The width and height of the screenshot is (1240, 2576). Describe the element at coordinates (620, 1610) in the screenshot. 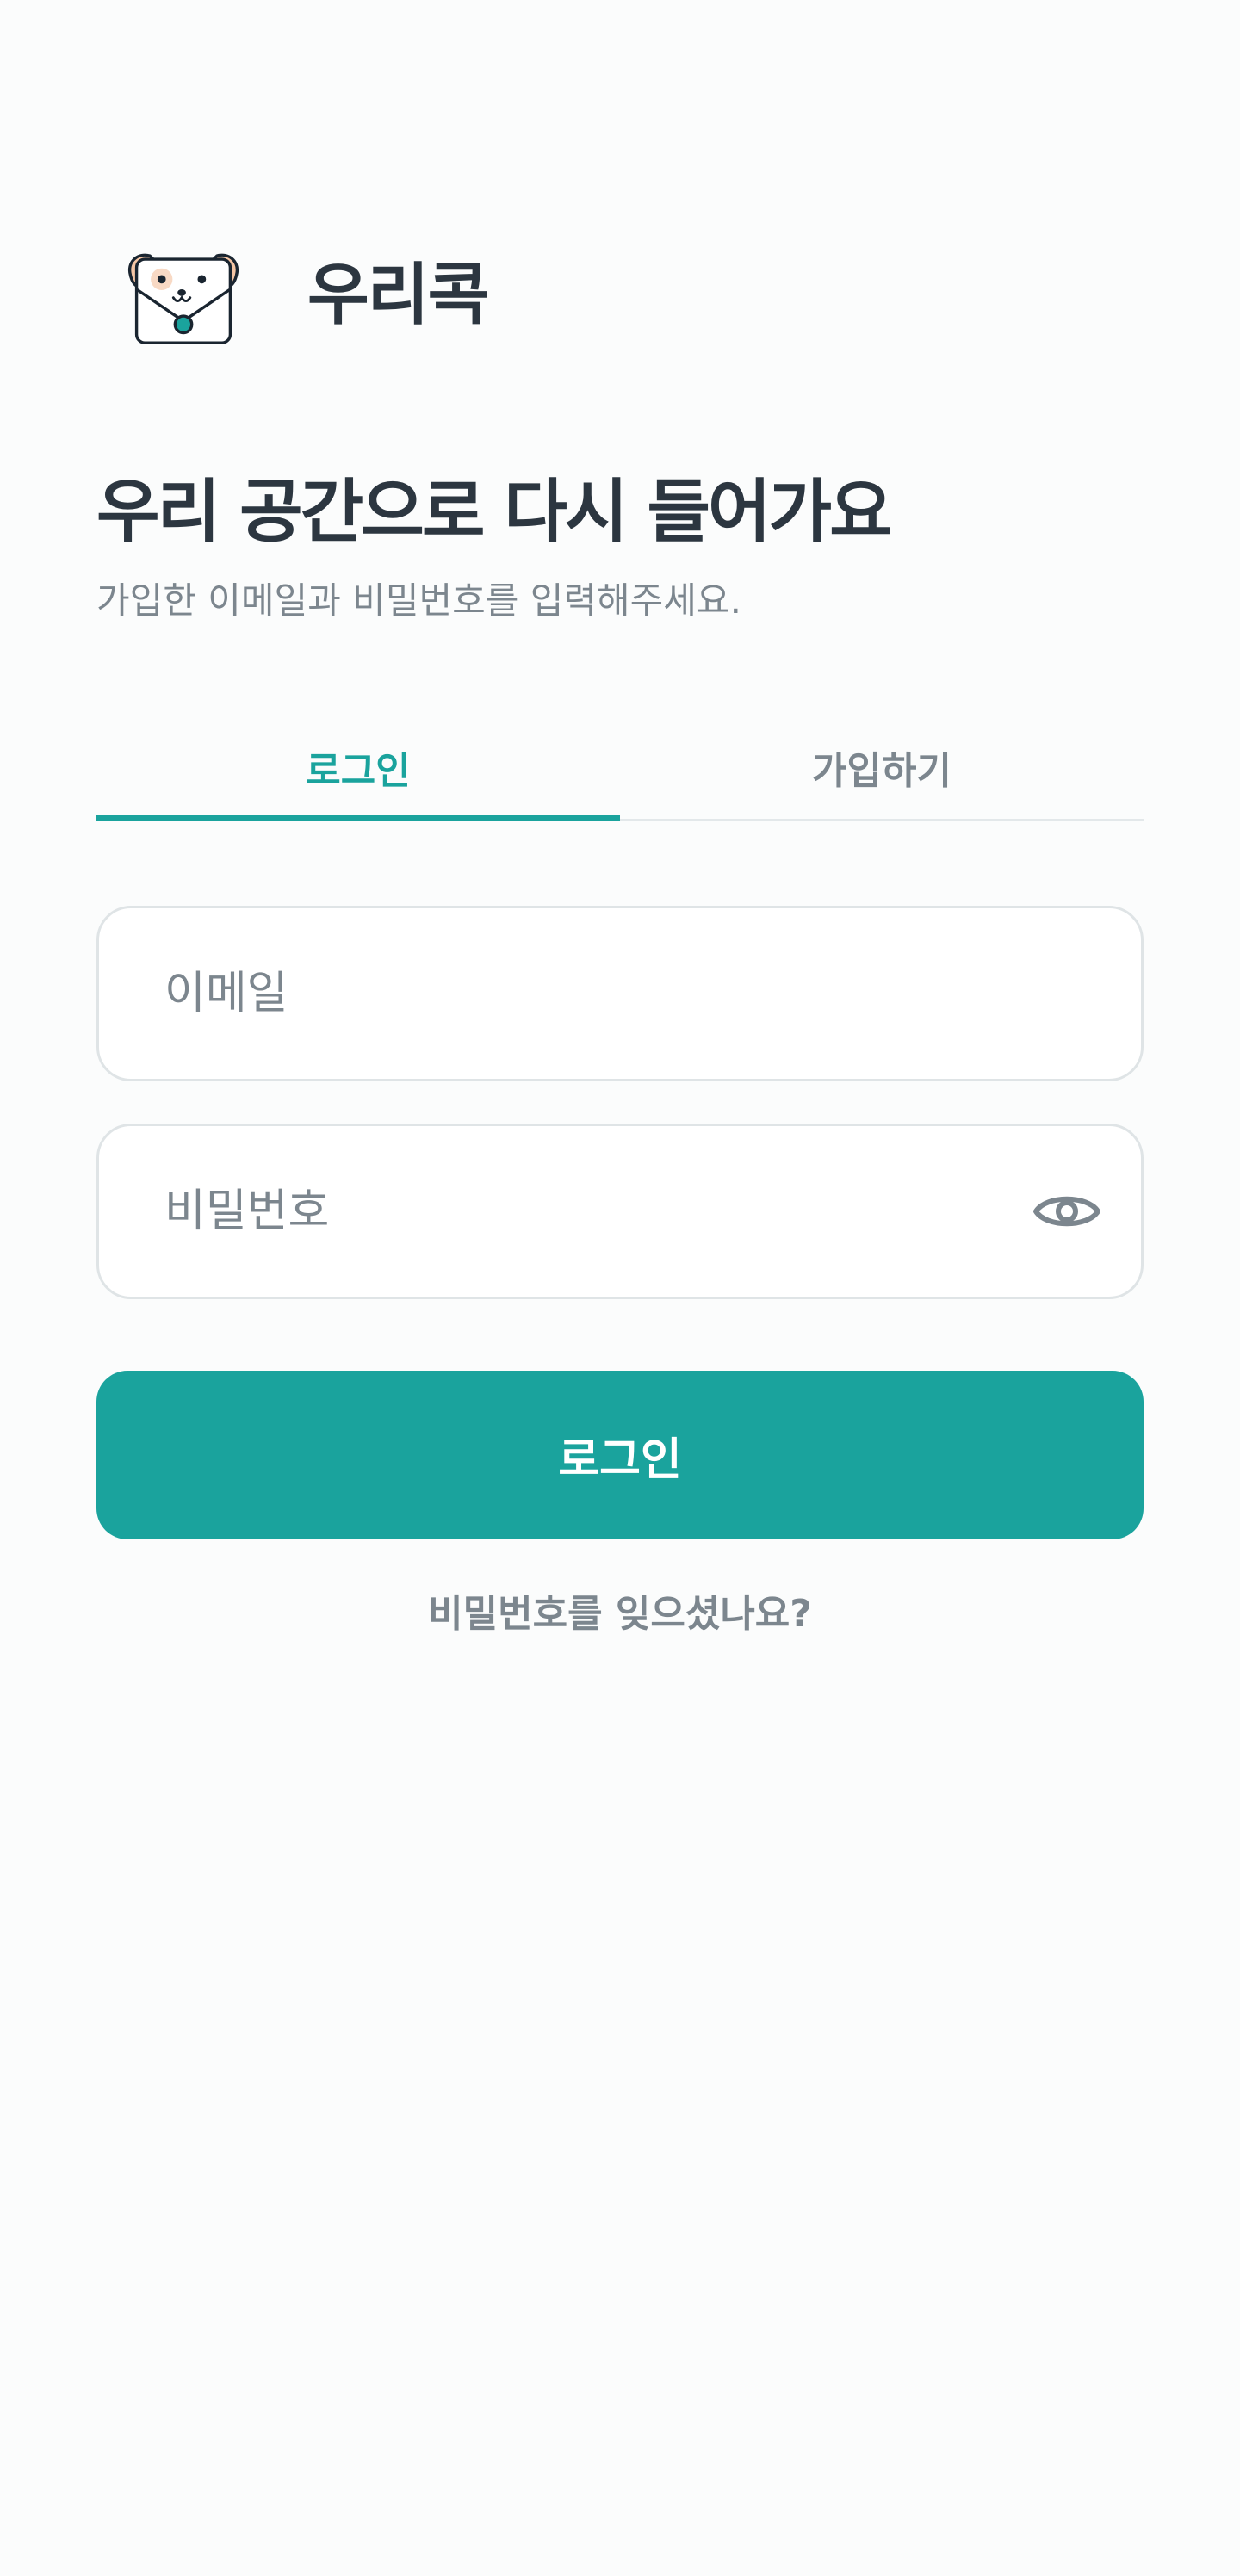

I see `forgot-password-link: 비밀번호를 잊으셨나요?` at that location.